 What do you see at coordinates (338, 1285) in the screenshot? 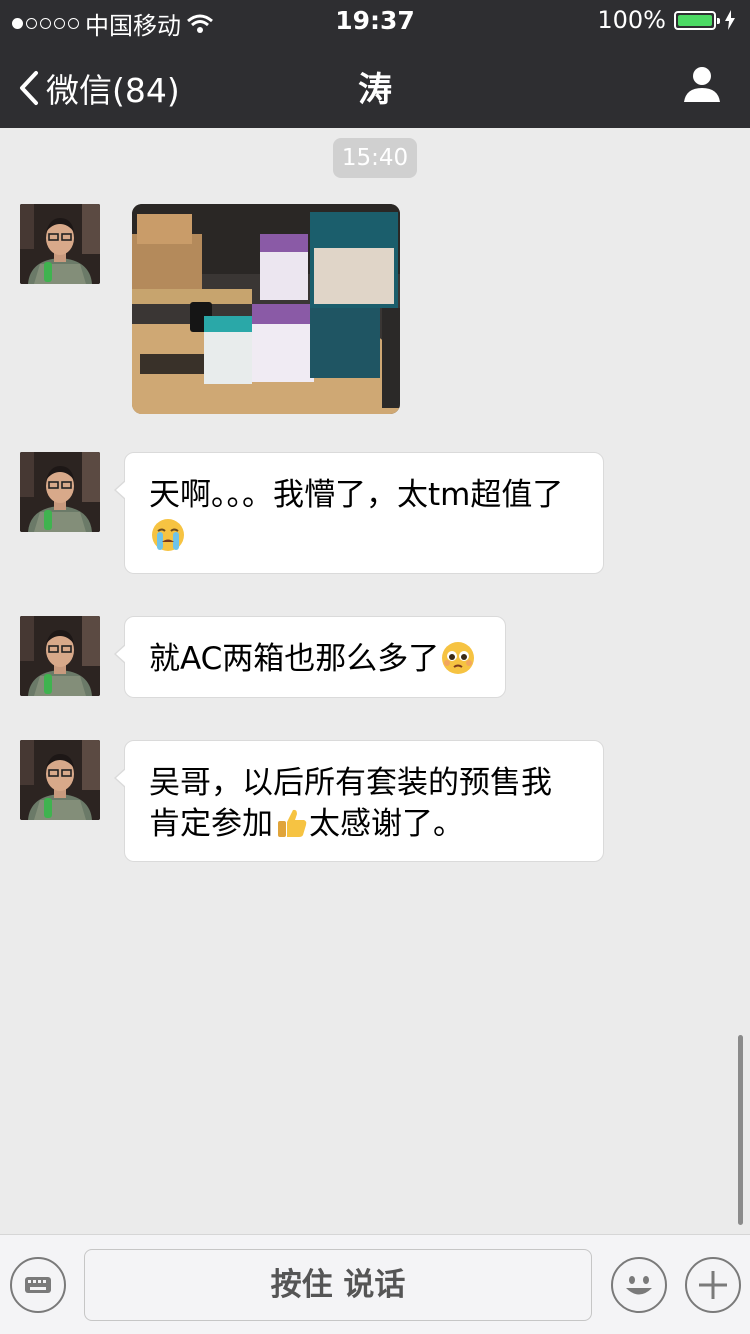
I see `hold-to-talk-button: 按住 说话` at bounding box center [338, 1285].